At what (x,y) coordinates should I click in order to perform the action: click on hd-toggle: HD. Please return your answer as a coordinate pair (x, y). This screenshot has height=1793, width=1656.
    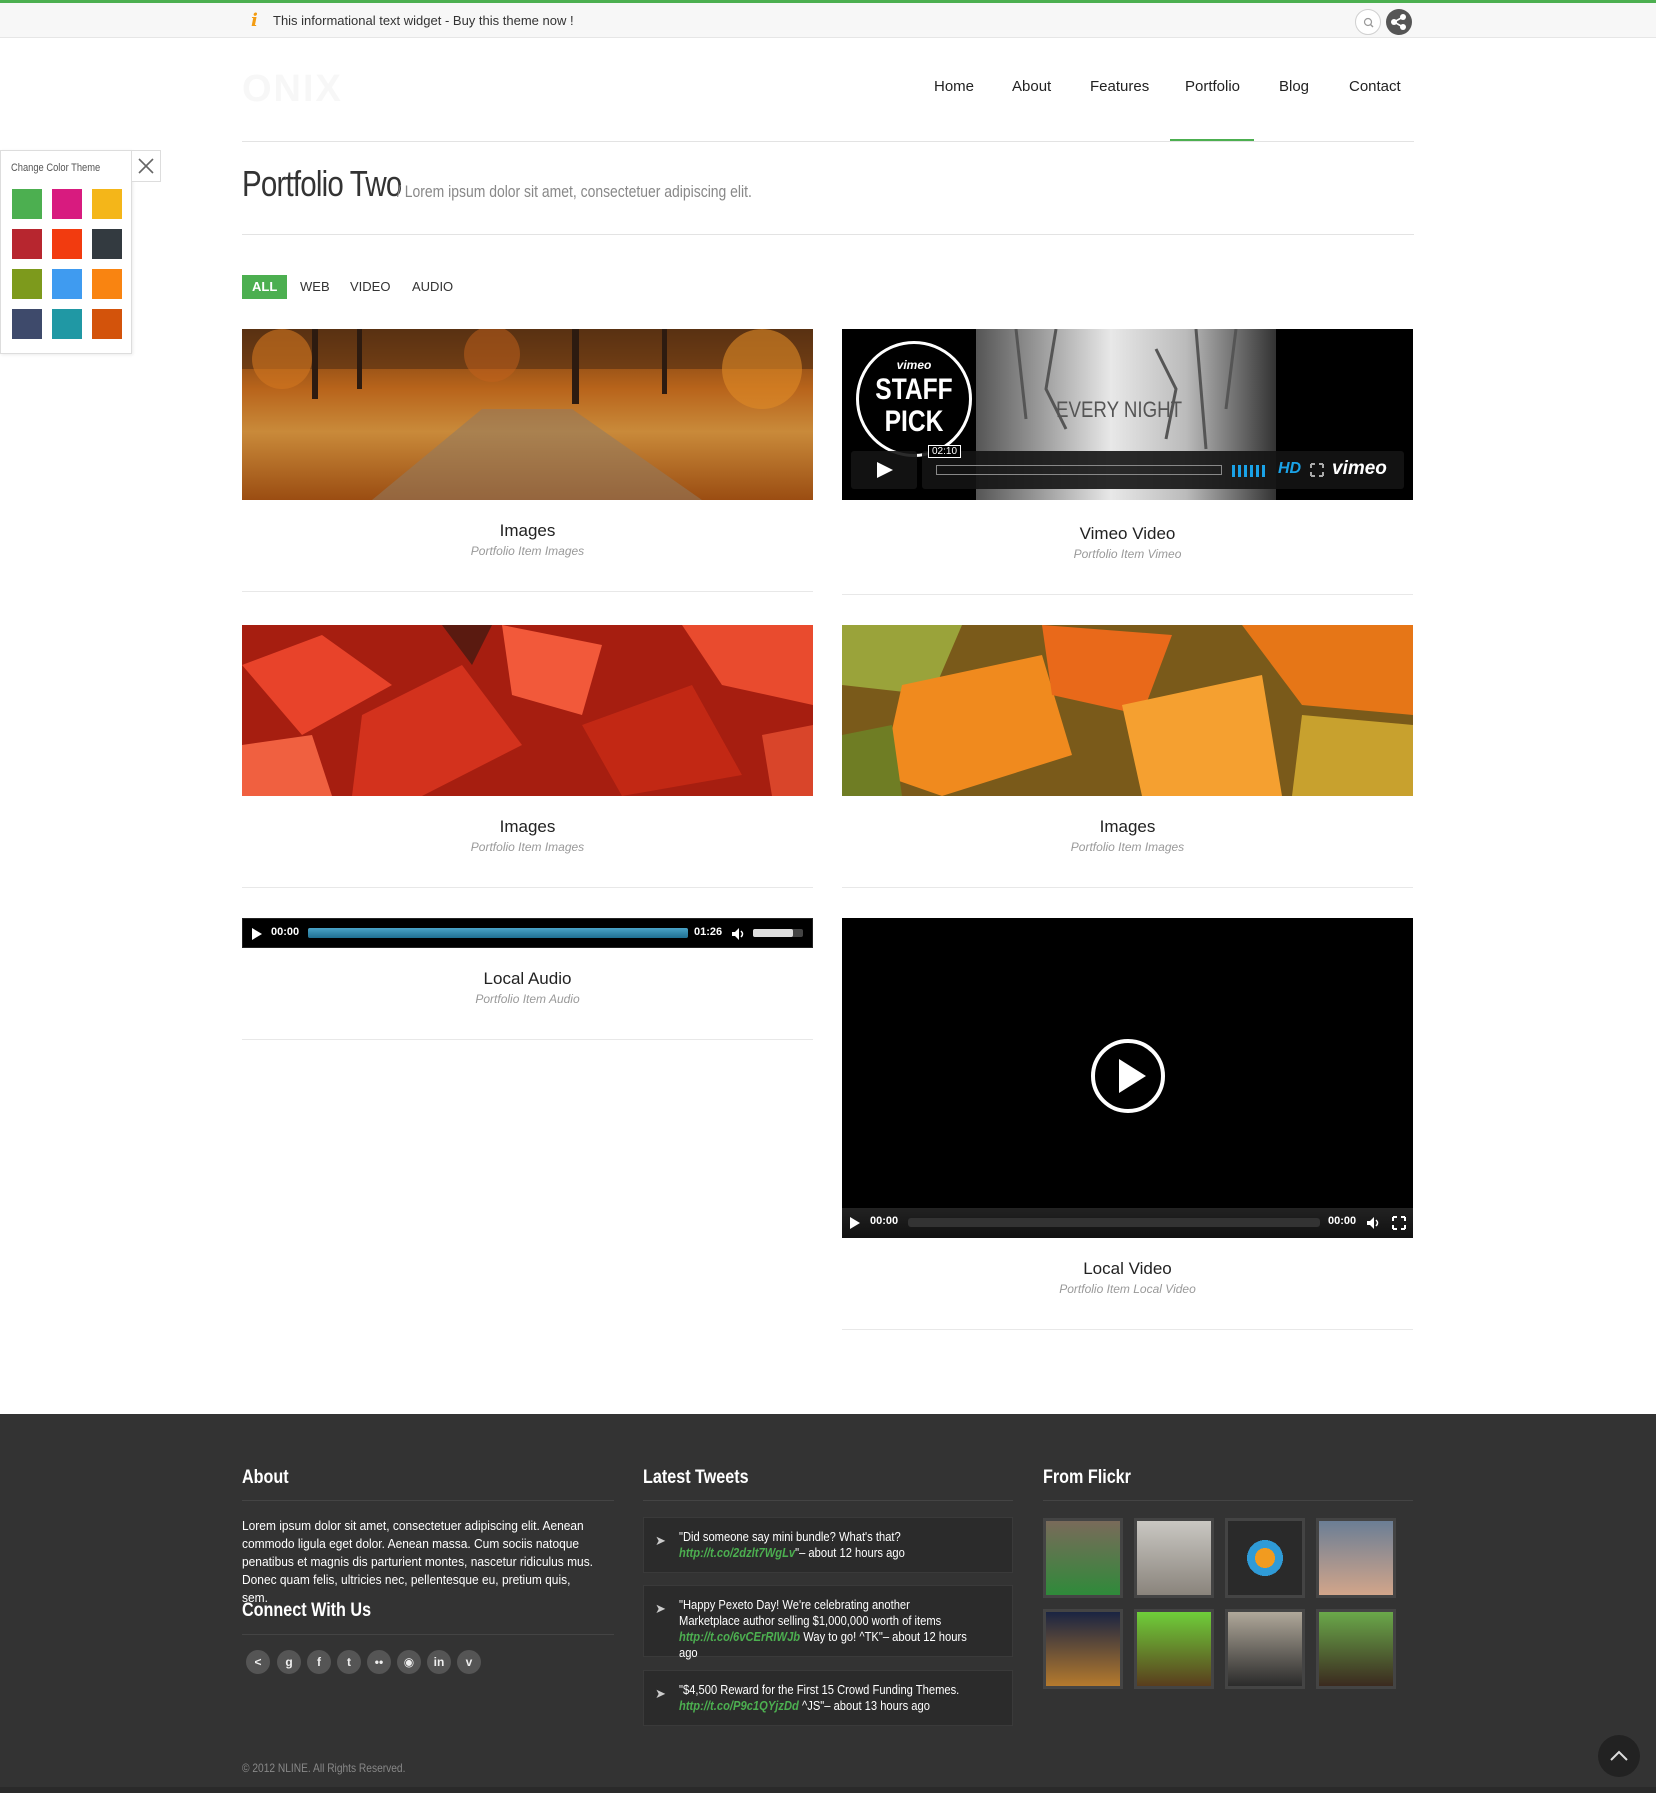
    Looking at the image, I should click on (1289, 469).